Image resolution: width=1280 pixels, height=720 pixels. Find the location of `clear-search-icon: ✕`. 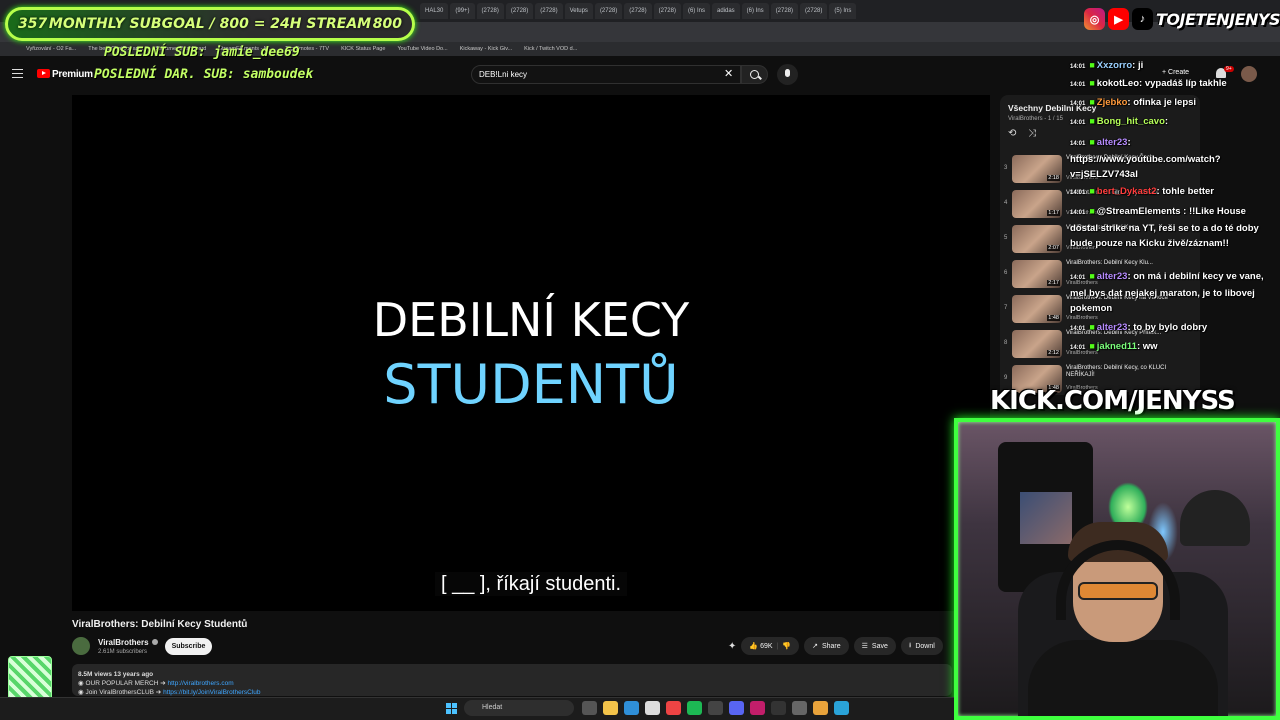

clear-search-icon: ✕ is located at coordinates (728, 73).